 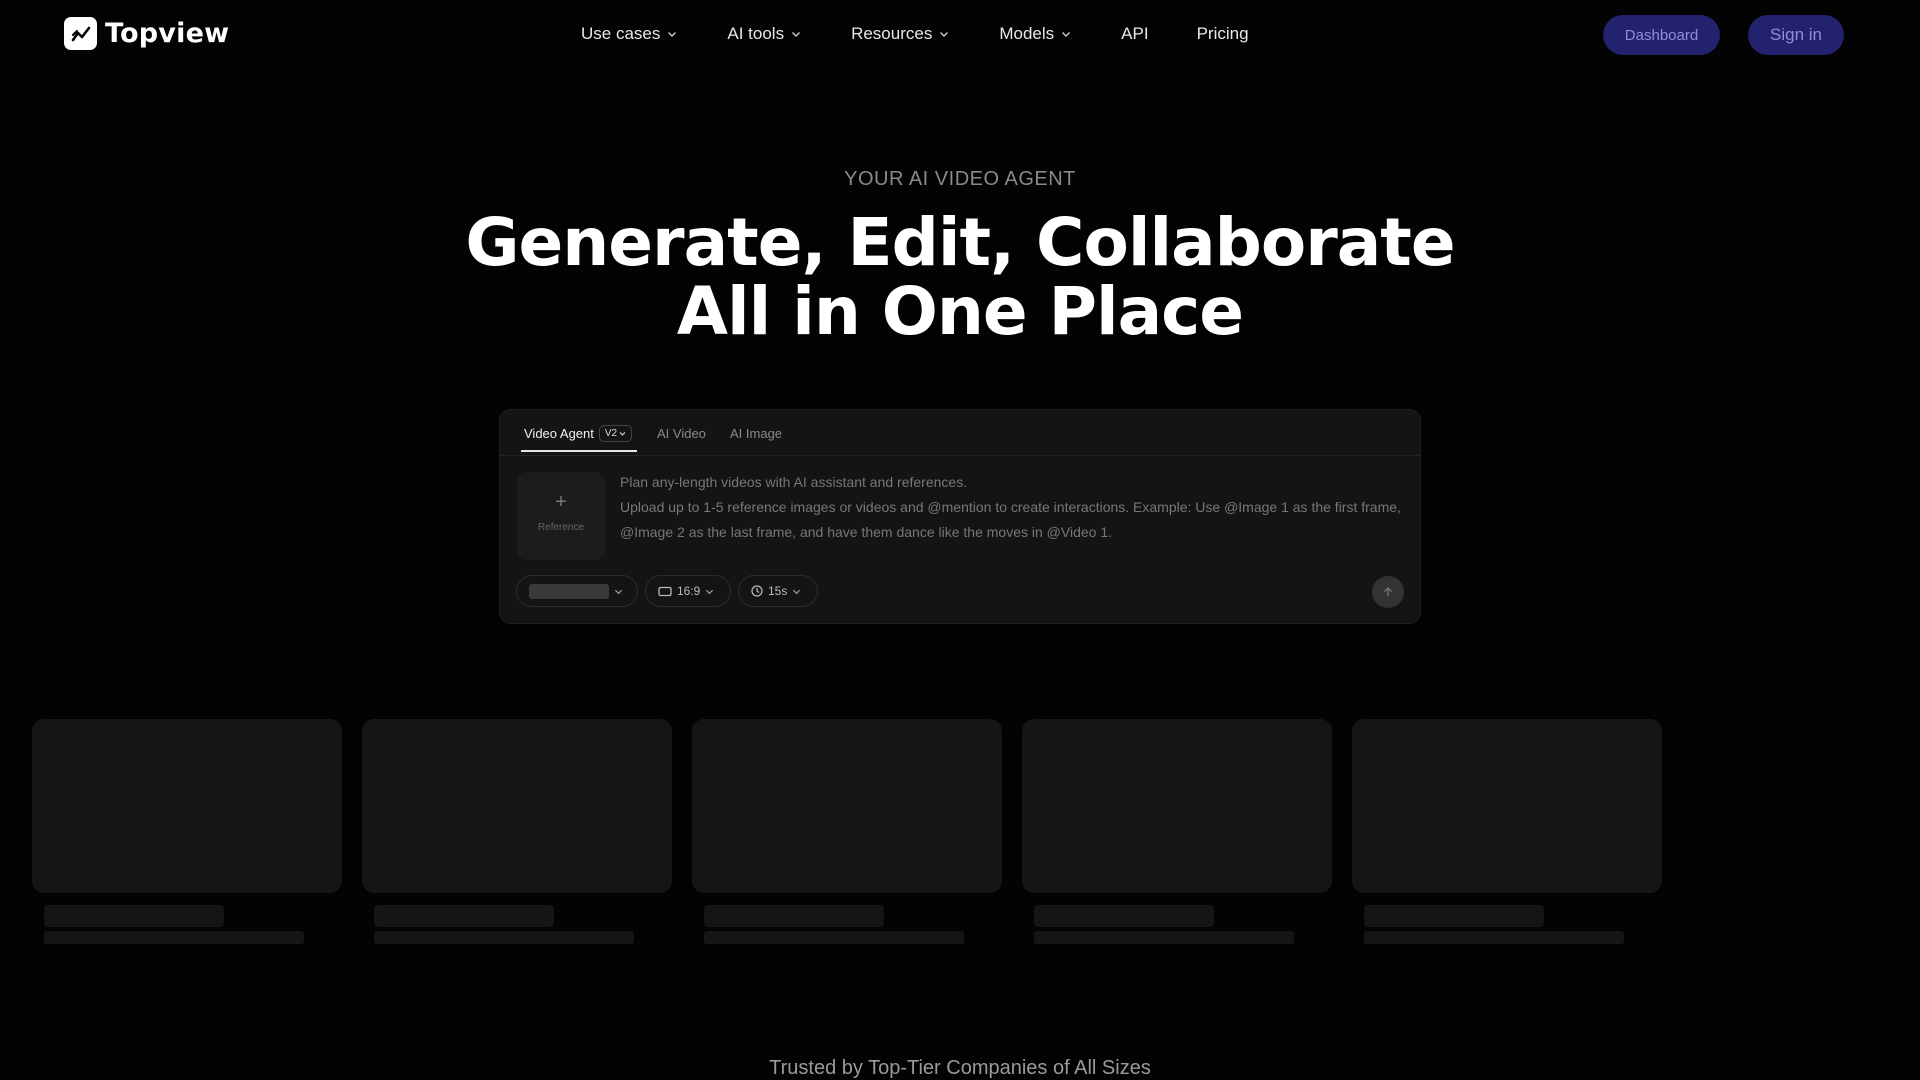 What do you see at coordinates (665, 591) in the screenshot?
I see `aspect-ratio-icon` at bounding box center [665, 591].